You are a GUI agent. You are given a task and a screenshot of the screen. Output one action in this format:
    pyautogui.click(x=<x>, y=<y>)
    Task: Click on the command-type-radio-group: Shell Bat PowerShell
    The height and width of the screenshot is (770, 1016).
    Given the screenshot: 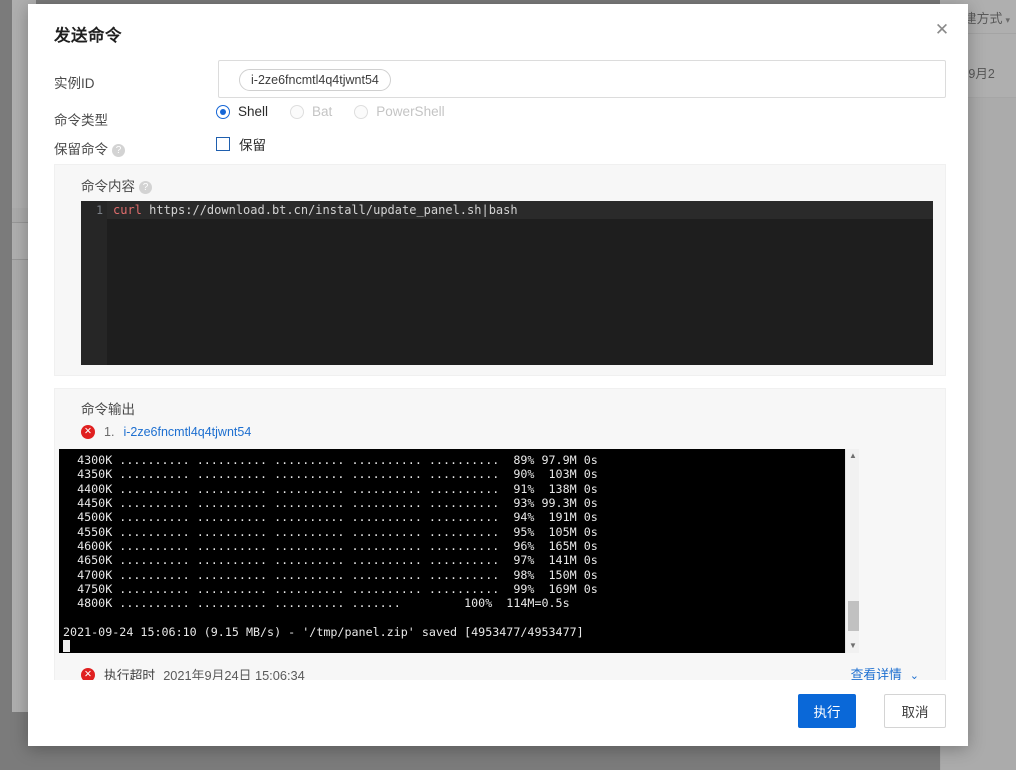 What is the action you would take?
    pyautogui.click(x=341, y=111)
    